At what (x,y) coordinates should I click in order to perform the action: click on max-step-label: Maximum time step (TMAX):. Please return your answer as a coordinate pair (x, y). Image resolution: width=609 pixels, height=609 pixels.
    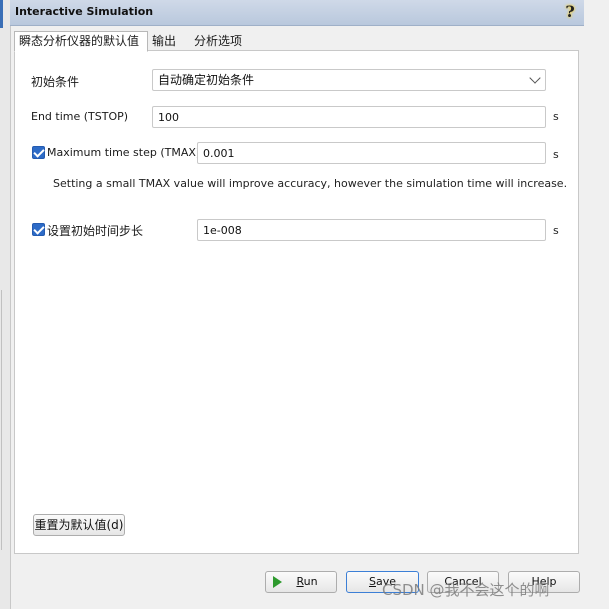
    Looking at the image, I should click on (125, 152).